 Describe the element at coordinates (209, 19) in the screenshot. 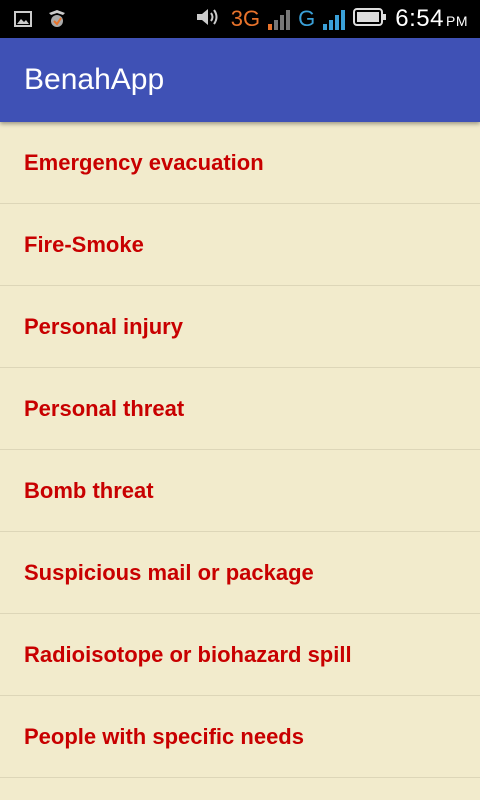

I see `volume-icon` at that location.